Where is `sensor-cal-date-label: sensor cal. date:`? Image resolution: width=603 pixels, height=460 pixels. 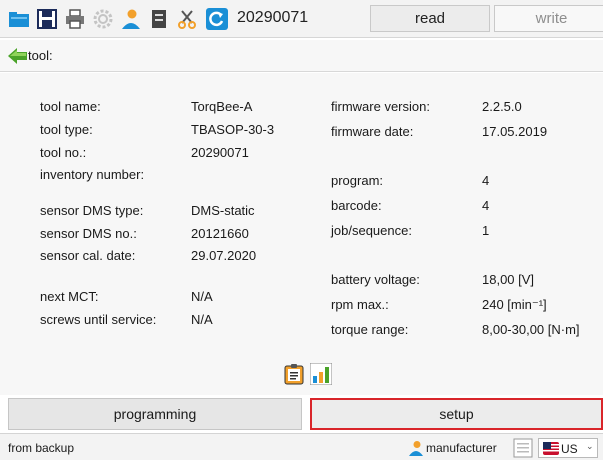 sensor-cal-date-label: sensor cal. date: is located at coordinates (88, 255).